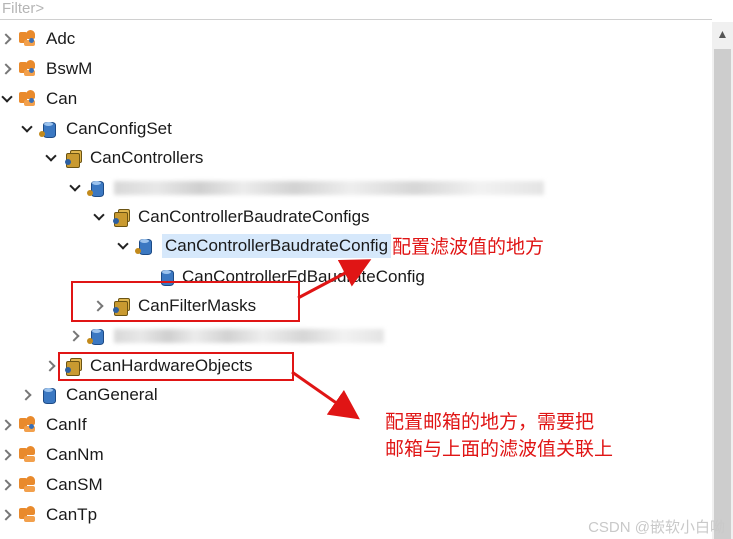  I want to click on arrow-to-filter-note, so click(334, 279).